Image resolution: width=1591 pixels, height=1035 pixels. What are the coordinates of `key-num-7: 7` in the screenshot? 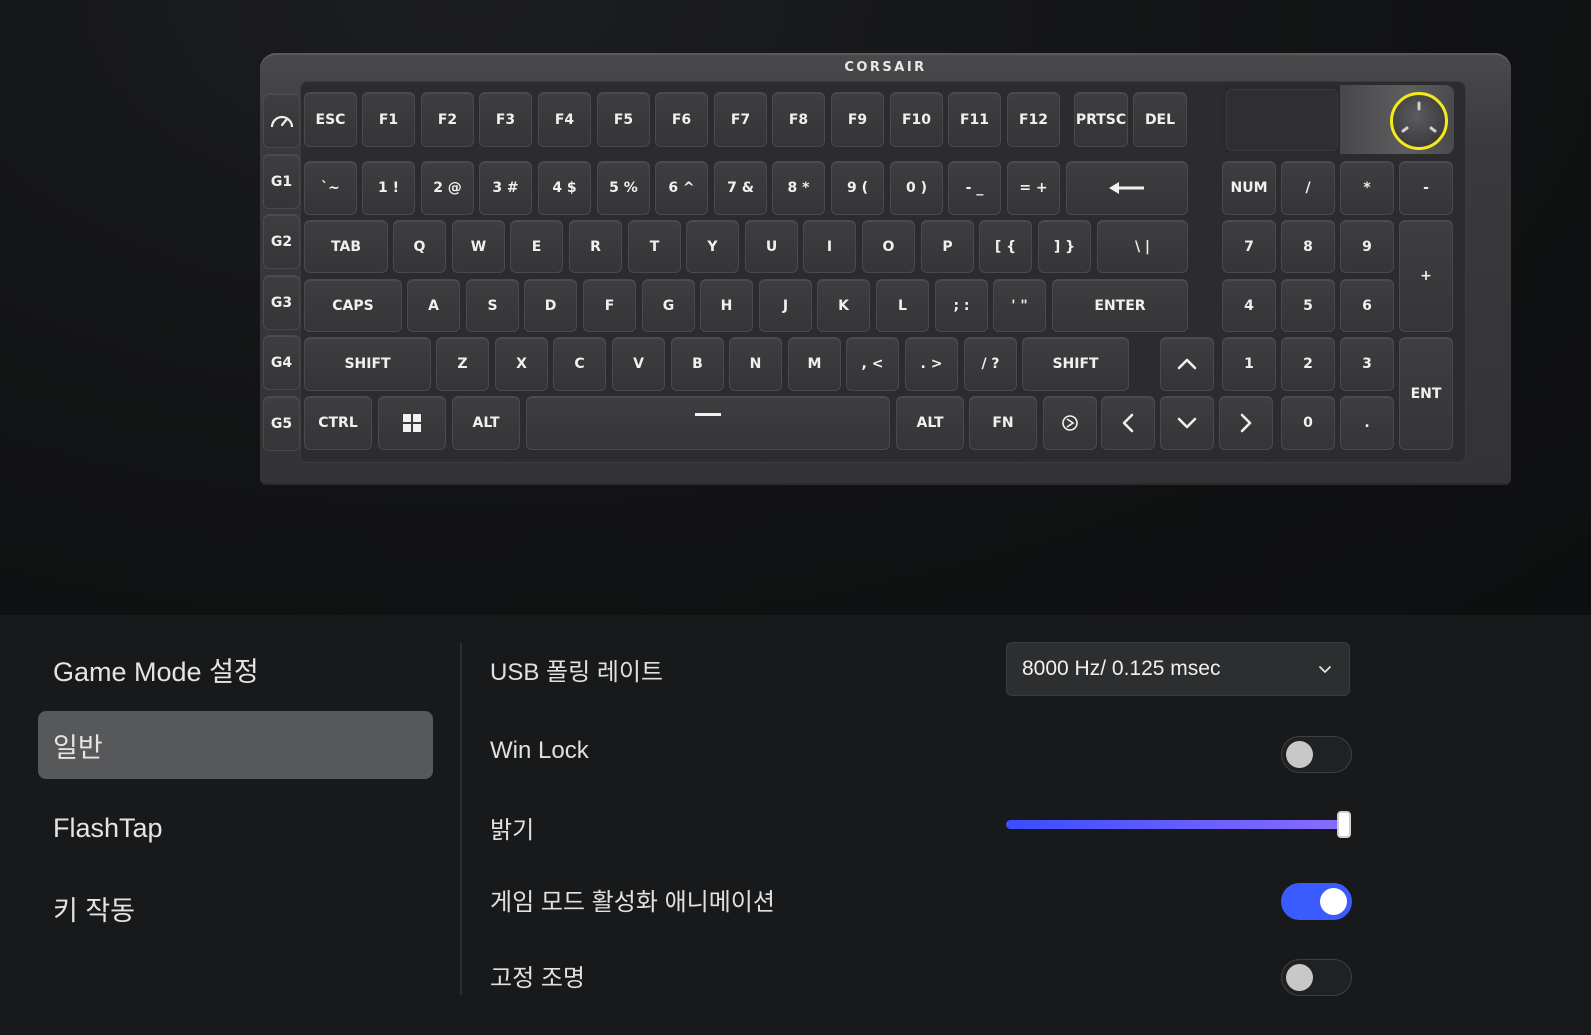 It's located at (1249, 246).